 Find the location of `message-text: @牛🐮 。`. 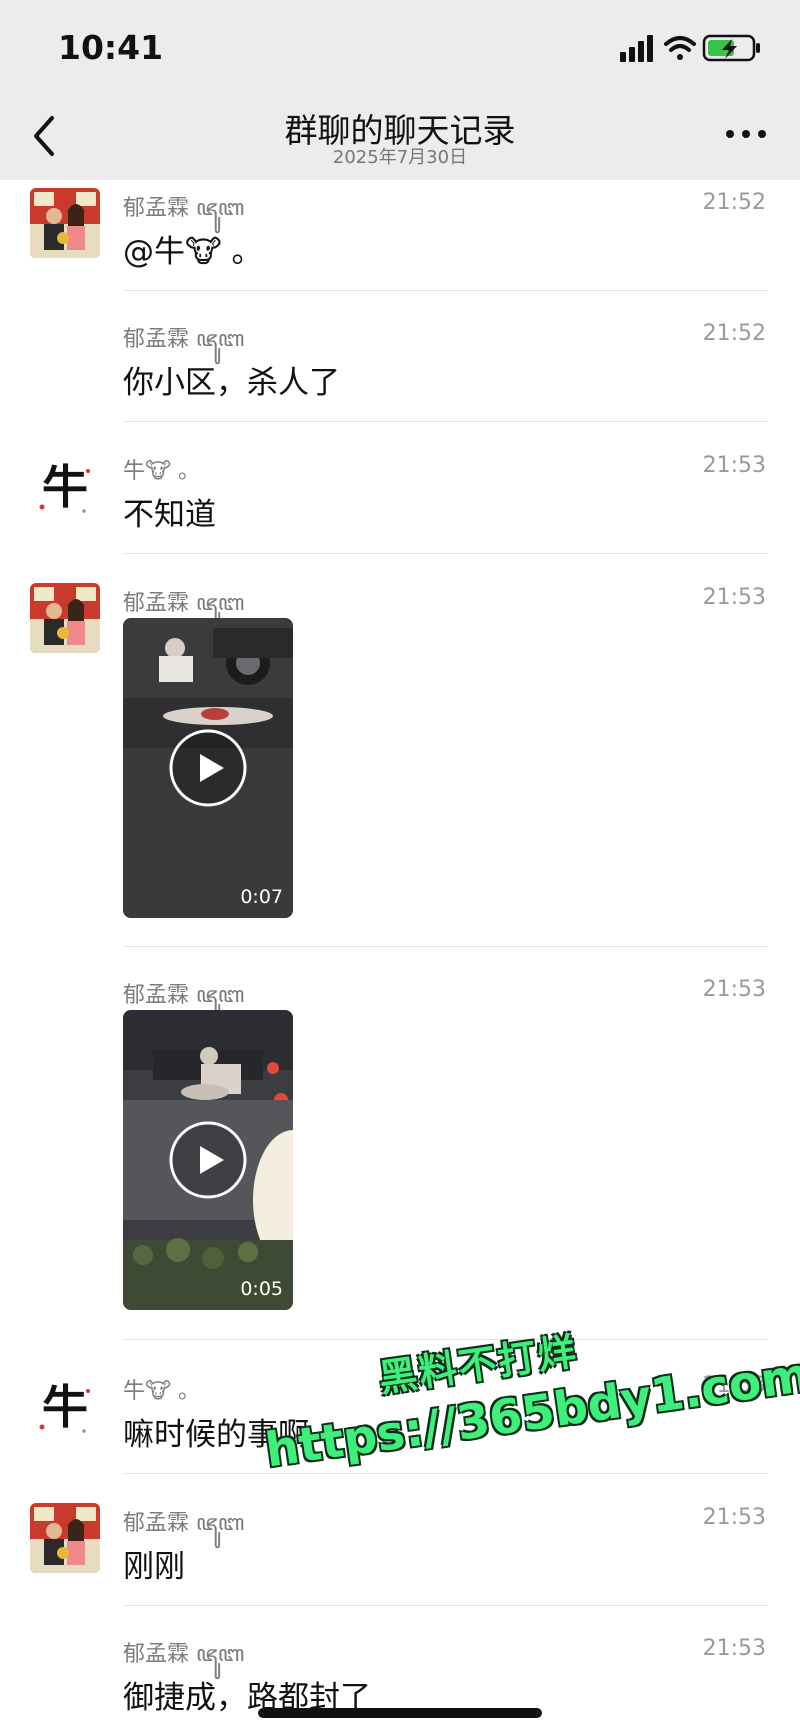

message-text: @牛🐮 。 is located at coordinates (193, 252).